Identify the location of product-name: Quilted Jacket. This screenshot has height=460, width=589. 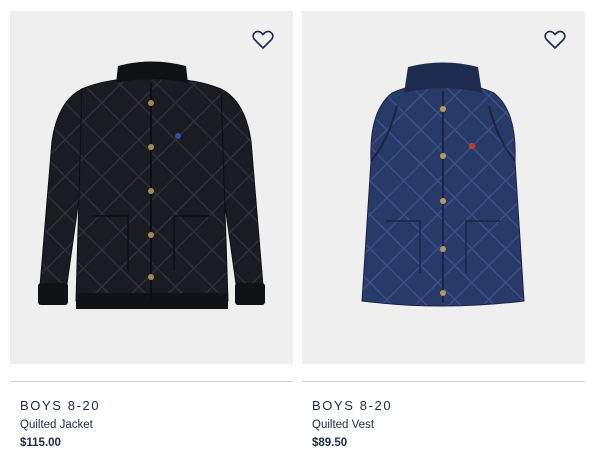
(60, 425).